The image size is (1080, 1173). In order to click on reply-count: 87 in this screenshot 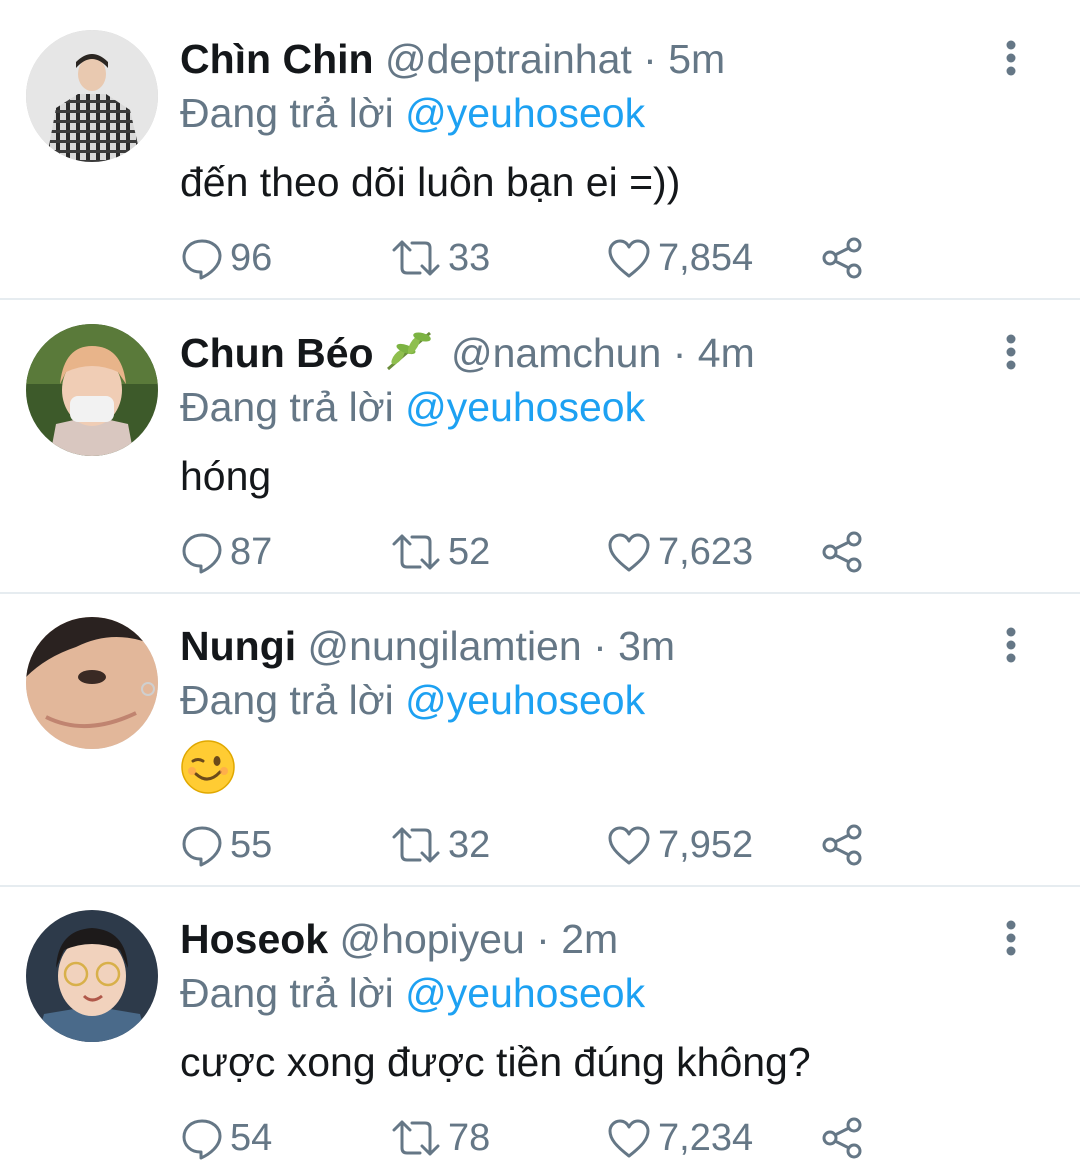, I will do `click(251, 551)`.